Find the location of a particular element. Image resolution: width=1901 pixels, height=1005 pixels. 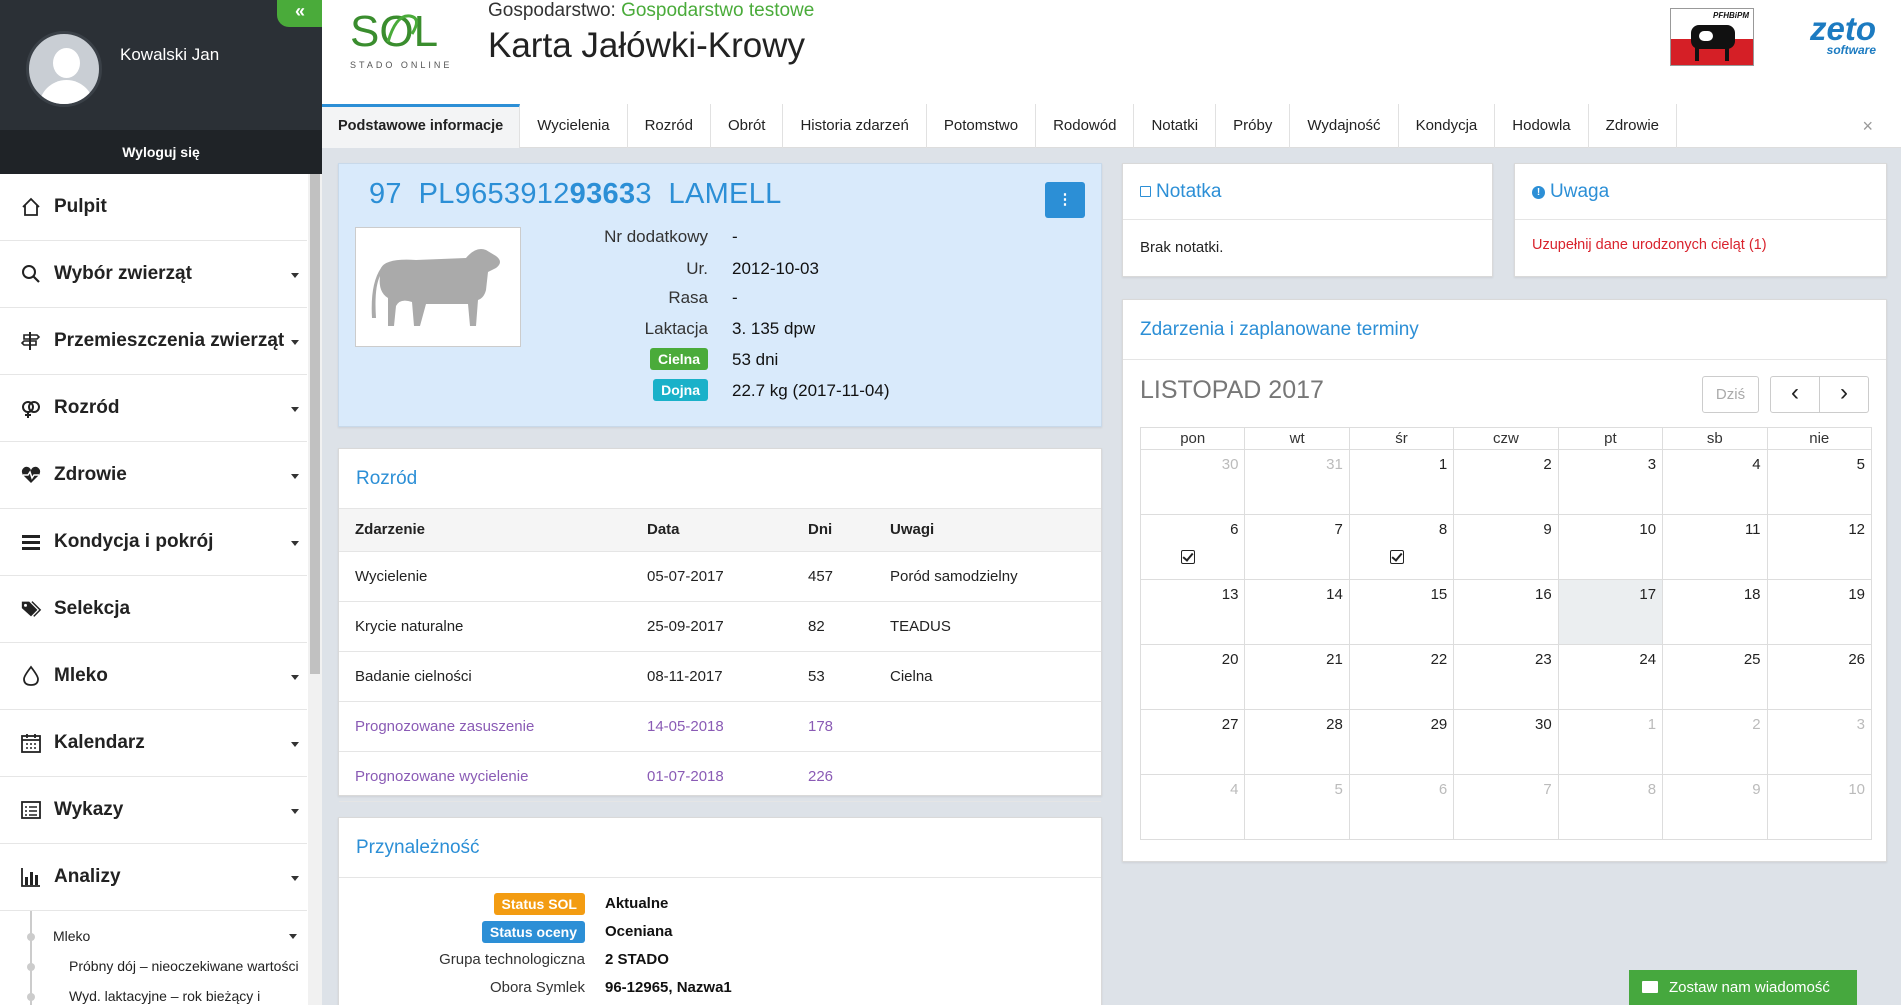

close-icon: × is located at coordinates (1867, 126).